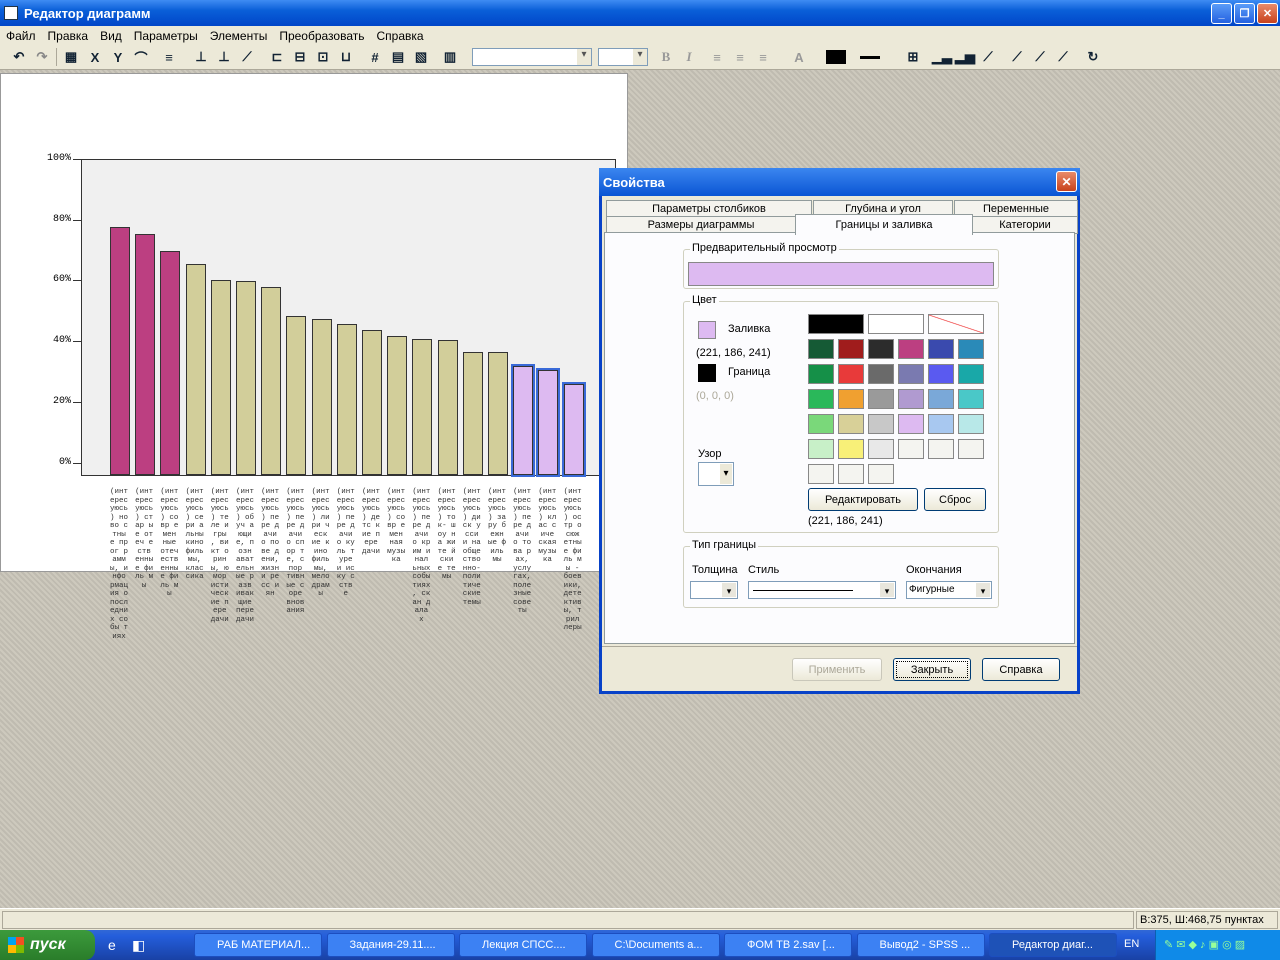 The image size is (1280, 960). Describe the element at coordinates (714, 590) in the screenshot. I see `thickness-select` at that location.